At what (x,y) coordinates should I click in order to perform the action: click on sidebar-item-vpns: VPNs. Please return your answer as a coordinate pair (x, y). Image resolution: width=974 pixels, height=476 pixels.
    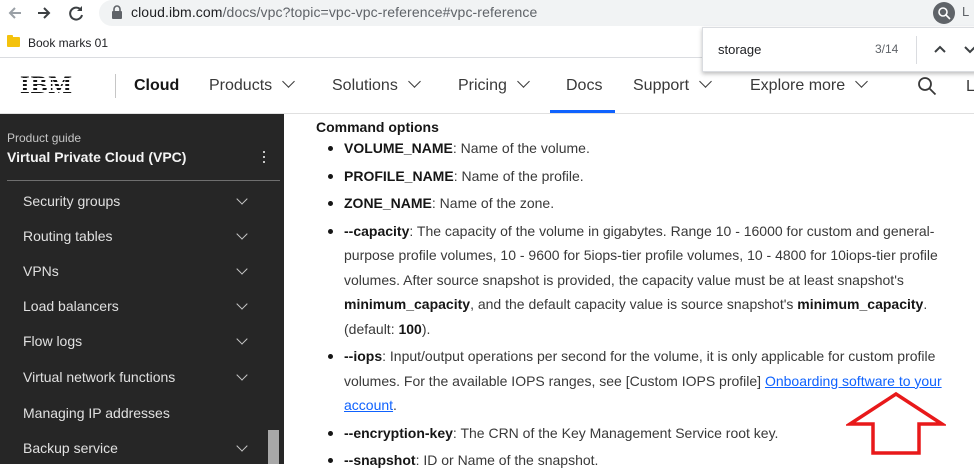
    Looking at the image, I should click on (134, 272).